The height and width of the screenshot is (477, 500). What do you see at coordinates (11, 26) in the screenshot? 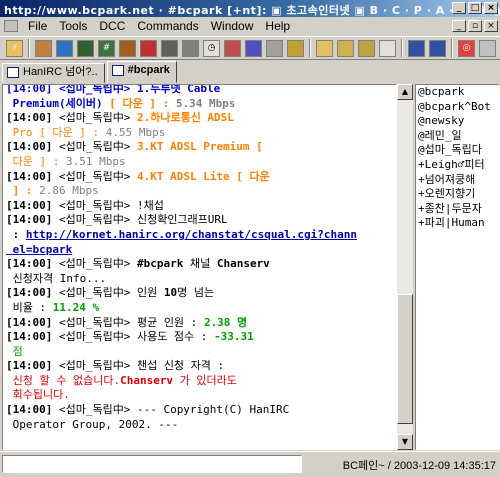
I see `app-menu-icon` at bounding box center [11, 26].